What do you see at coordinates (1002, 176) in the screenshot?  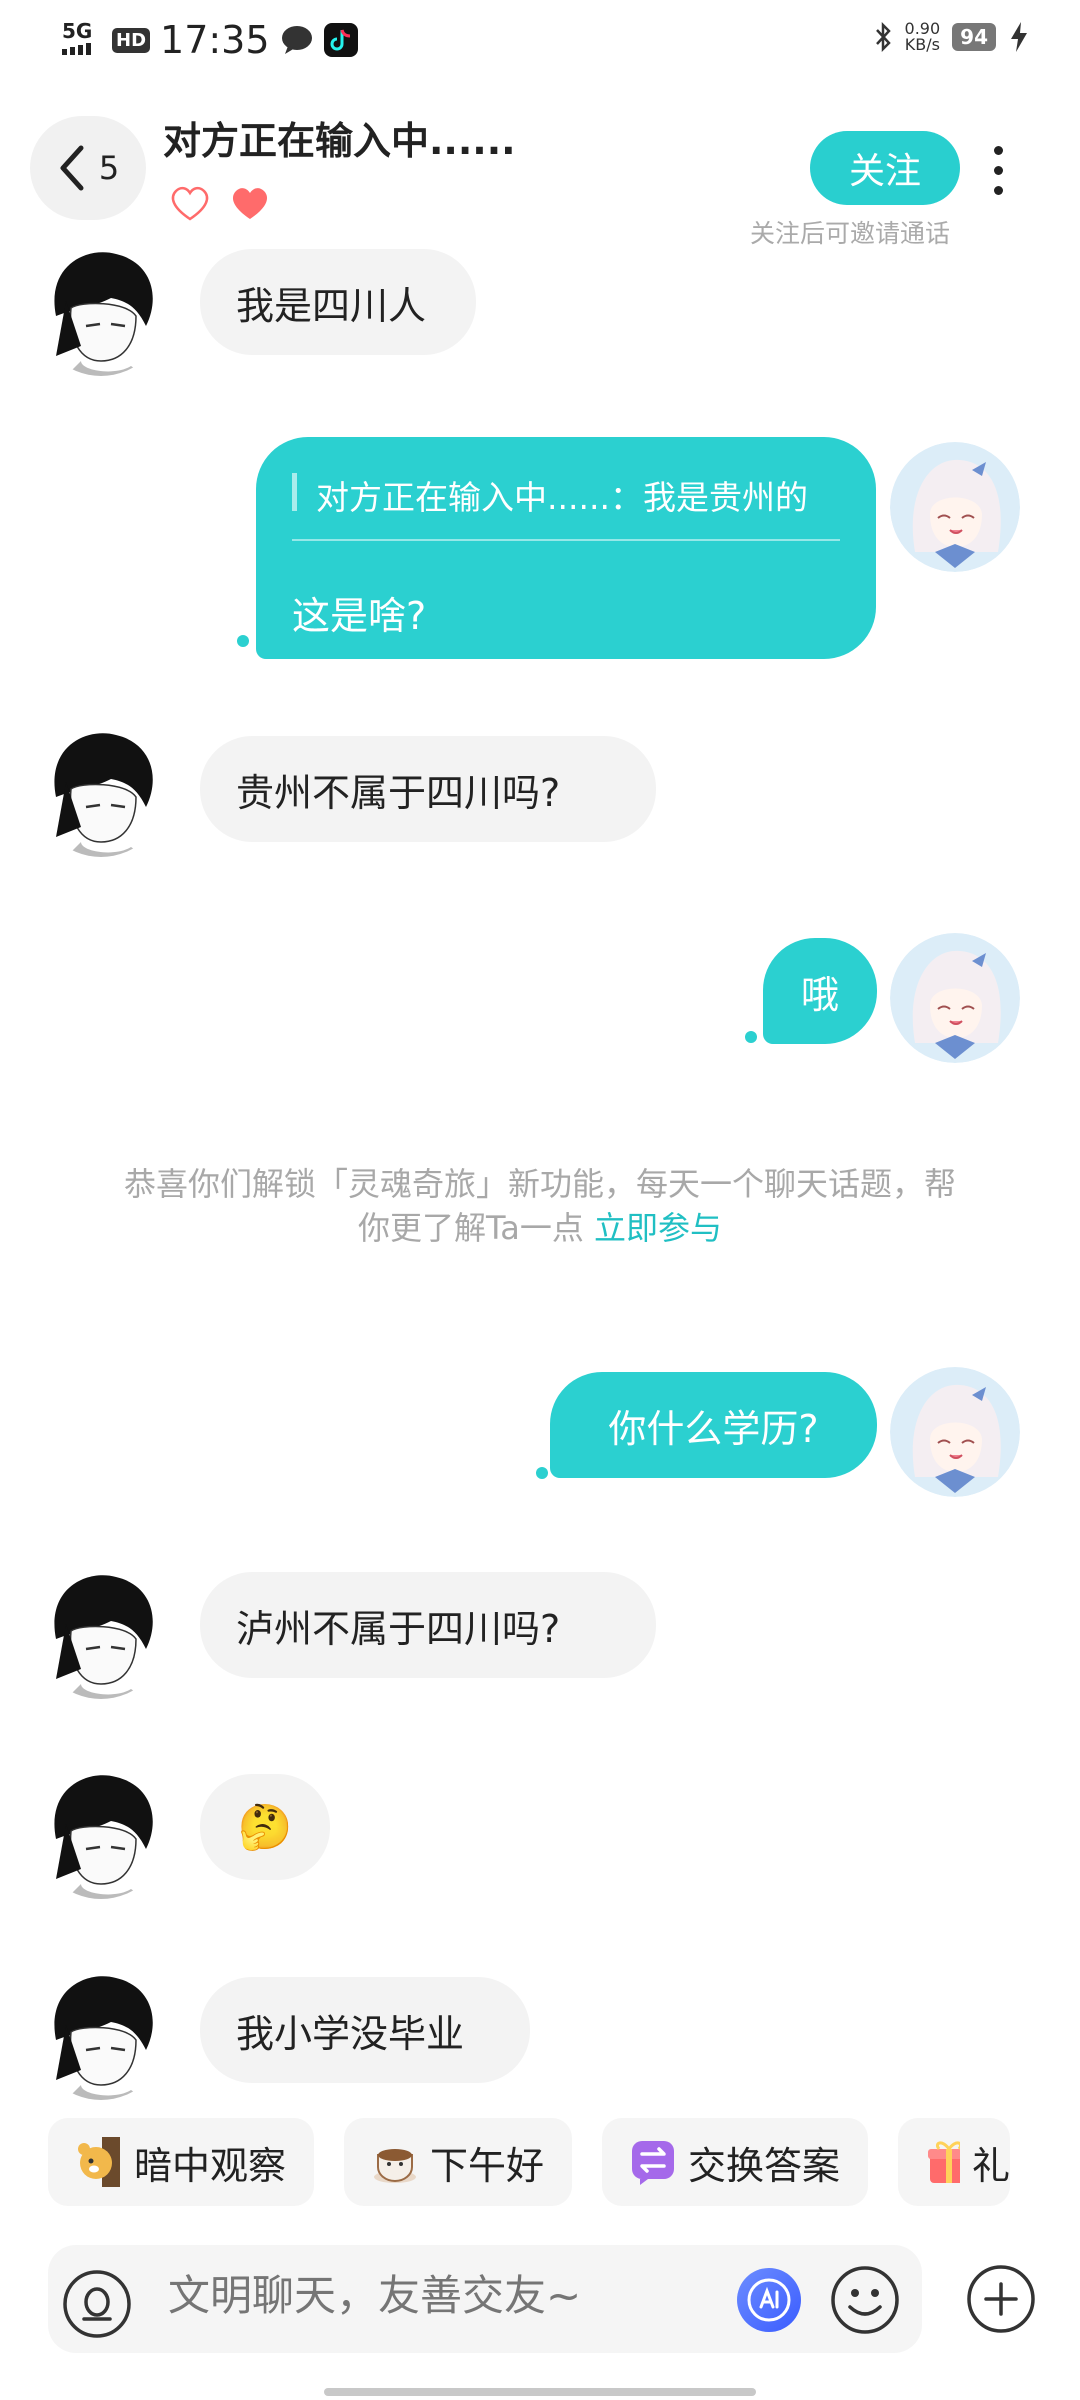 I see `more-options-button` at bounding box center [1002, 176].